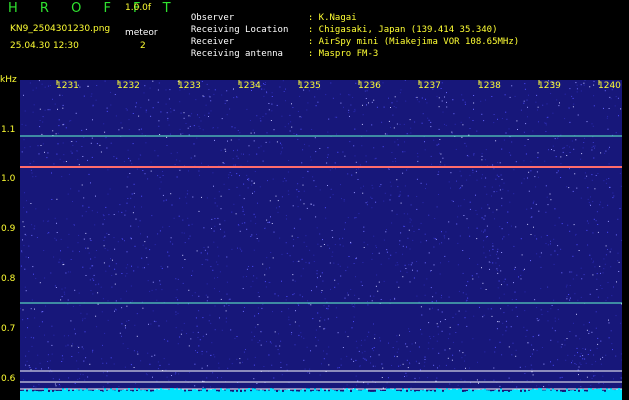 This screenshot has width=629, height=400. Describe the element at coordinates (343, 54) in the screenshot. I see `info-value: : Maspro FM-3` at that location.